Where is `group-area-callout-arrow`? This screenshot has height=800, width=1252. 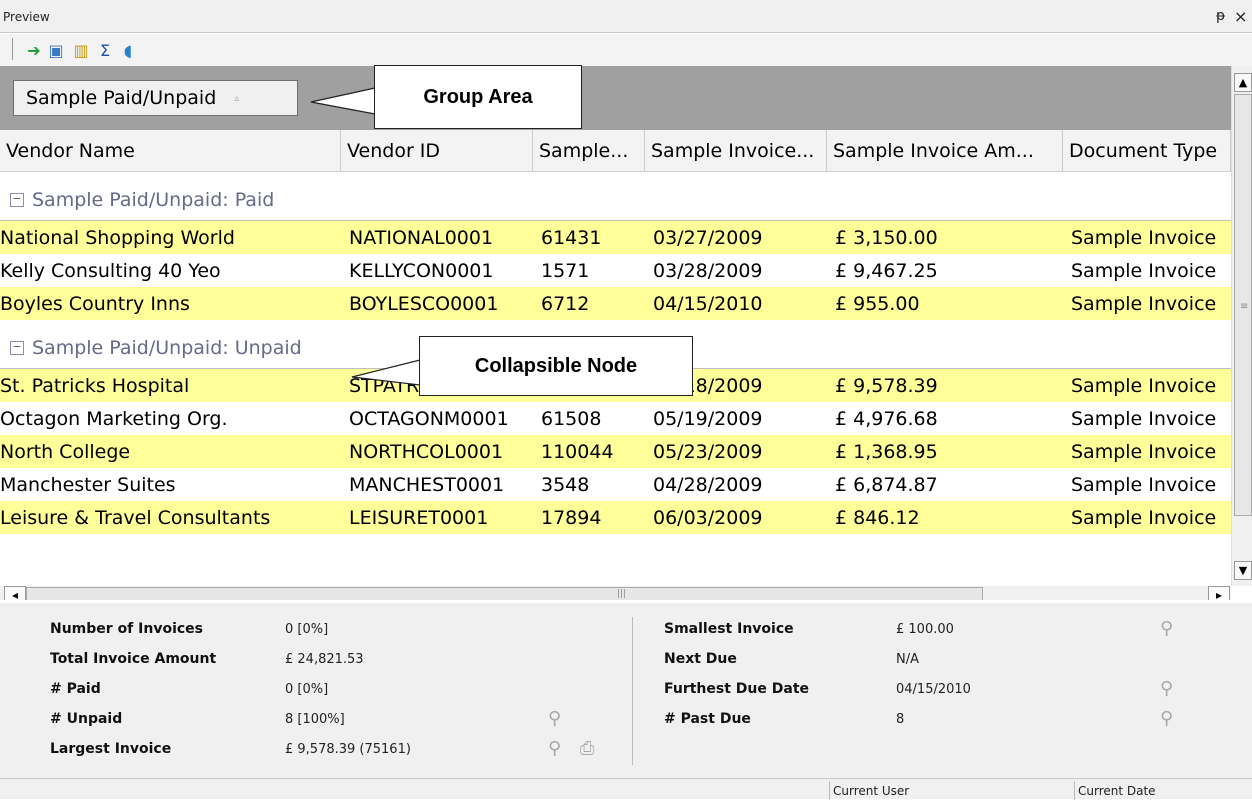
group-area-callout-arrow is located at coordinates (343, 101).